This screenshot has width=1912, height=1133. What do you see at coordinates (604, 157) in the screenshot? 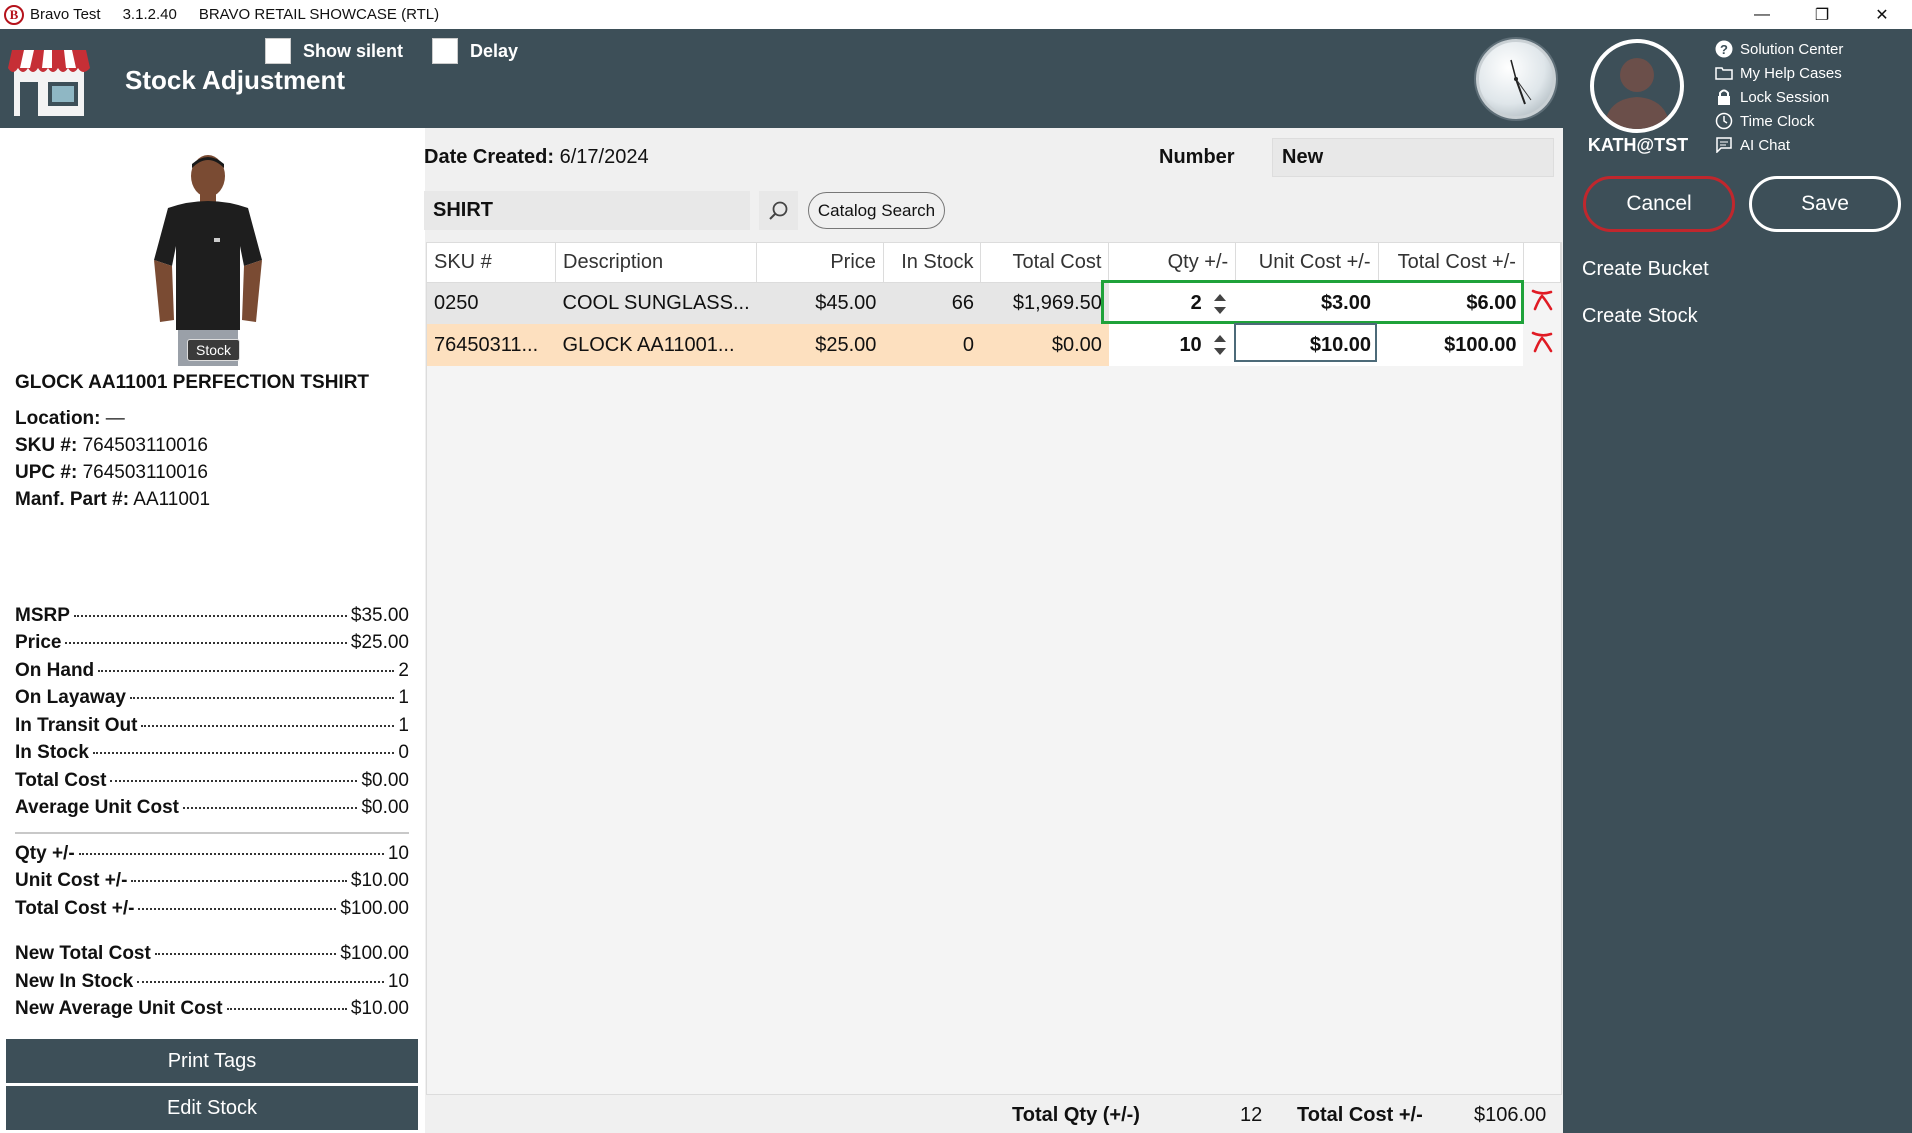
I see `date-created-value: 6/17/2024` at bounding box center [604, 157].